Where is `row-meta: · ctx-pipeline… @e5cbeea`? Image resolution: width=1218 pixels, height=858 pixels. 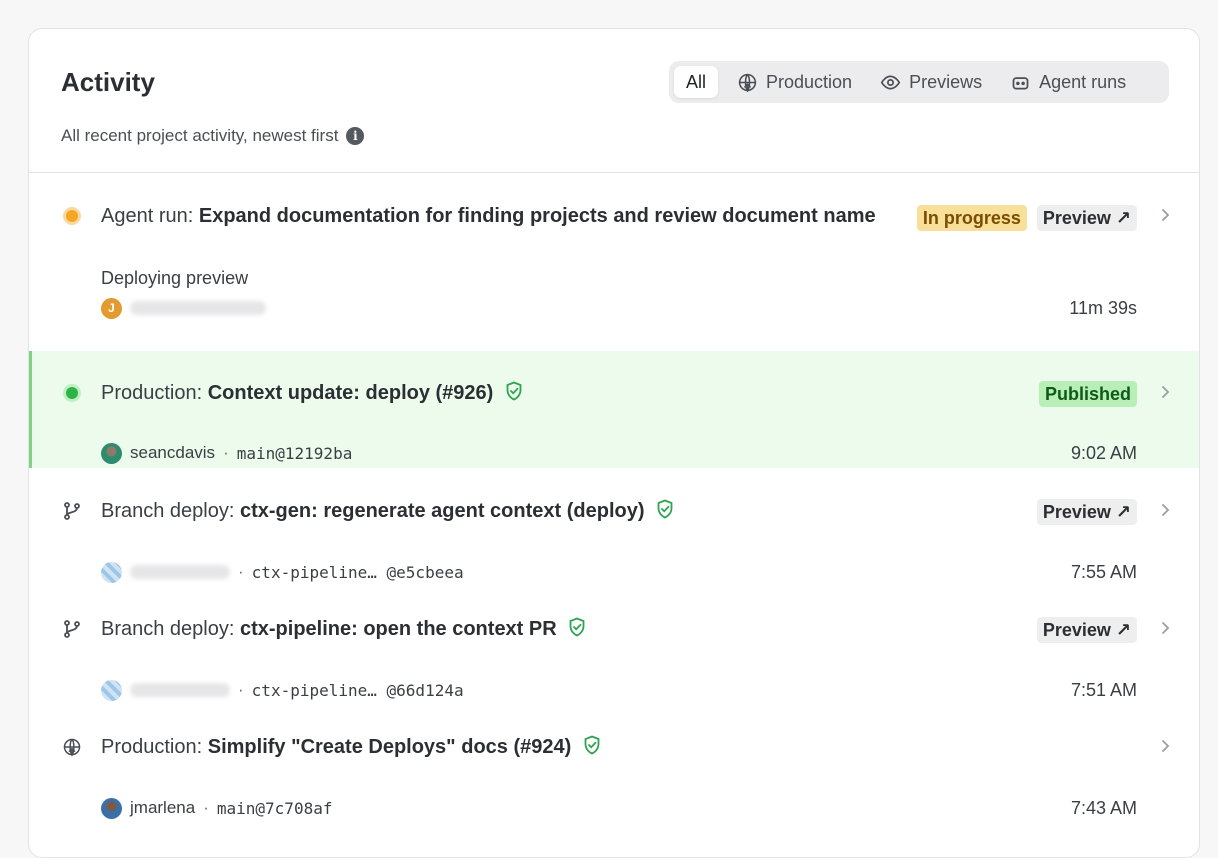
row-meta: · ctx-pipeline… @e5cbeea is located at coordinates (282, 572).